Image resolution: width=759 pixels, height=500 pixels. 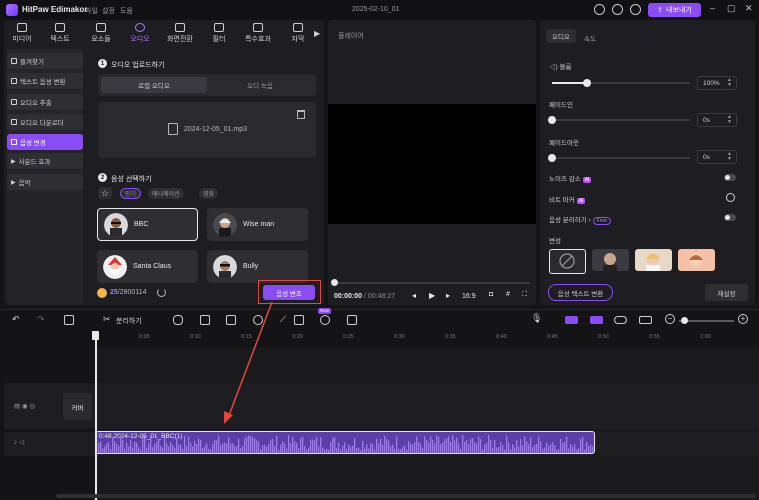 I want to click on account-icon, so click(x=635, y=9).